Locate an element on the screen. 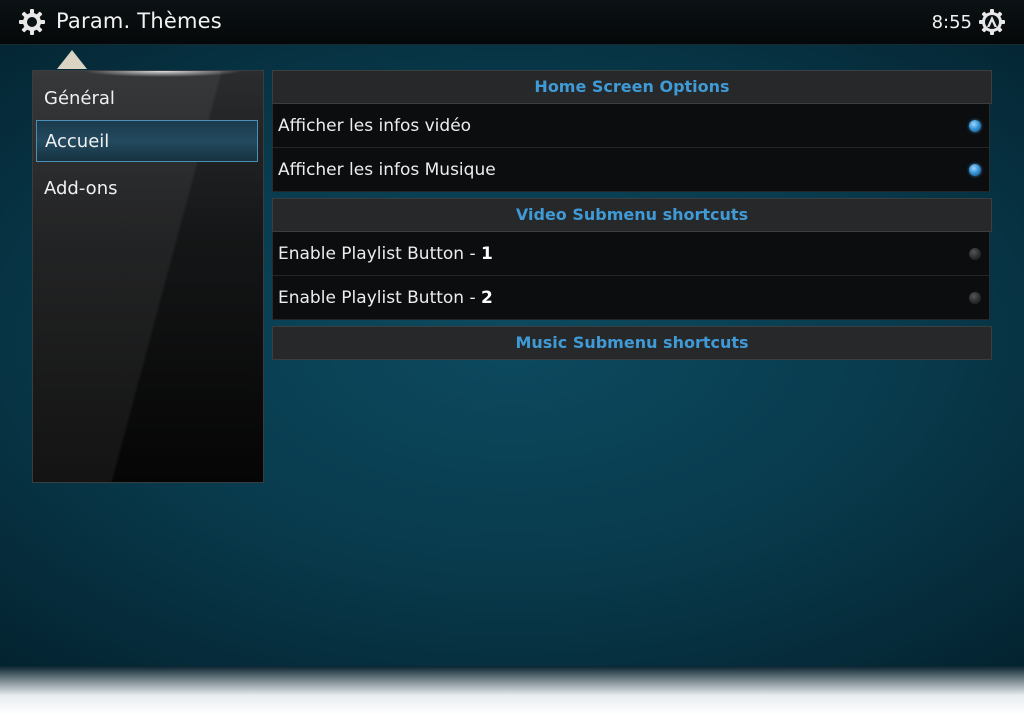 The image size is (1024, 715). sidebar-item-general: Général is located at coordinates (147, 99).